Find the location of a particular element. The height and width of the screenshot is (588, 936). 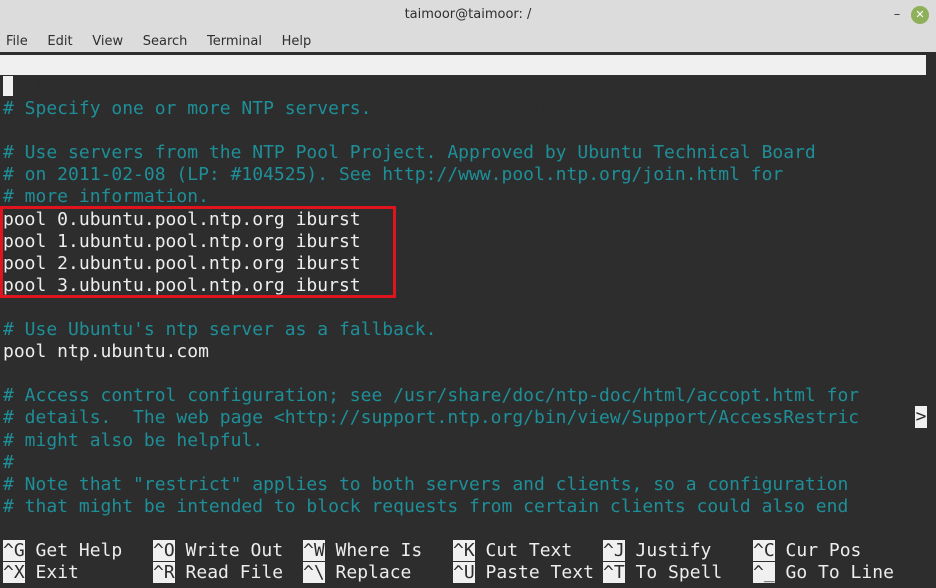

shortcut-item: ^G Get Help is located at coordinates (62, 551).